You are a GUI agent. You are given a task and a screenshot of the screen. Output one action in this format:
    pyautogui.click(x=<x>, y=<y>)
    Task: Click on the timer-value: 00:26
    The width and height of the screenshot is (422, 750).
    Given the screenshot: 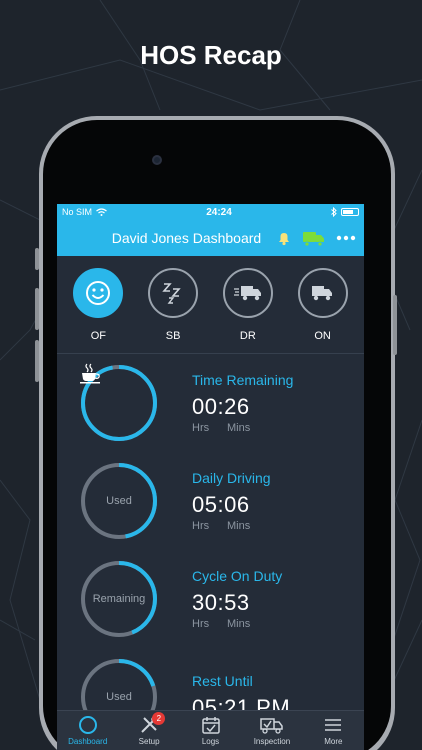 What is the action you would take?
    pyautogui.click(x=221, y=406)
    